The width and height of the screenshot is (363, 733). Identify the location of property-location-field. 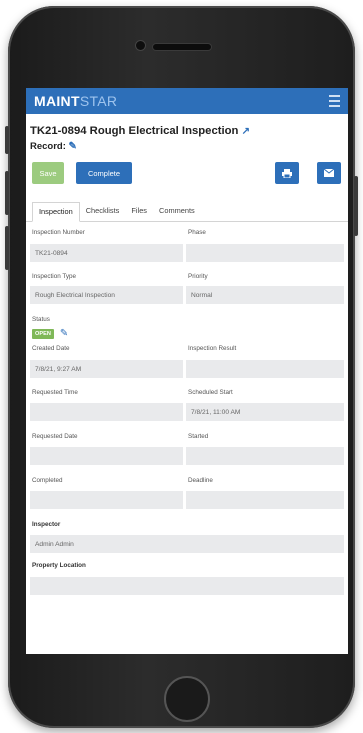
(187, 586).